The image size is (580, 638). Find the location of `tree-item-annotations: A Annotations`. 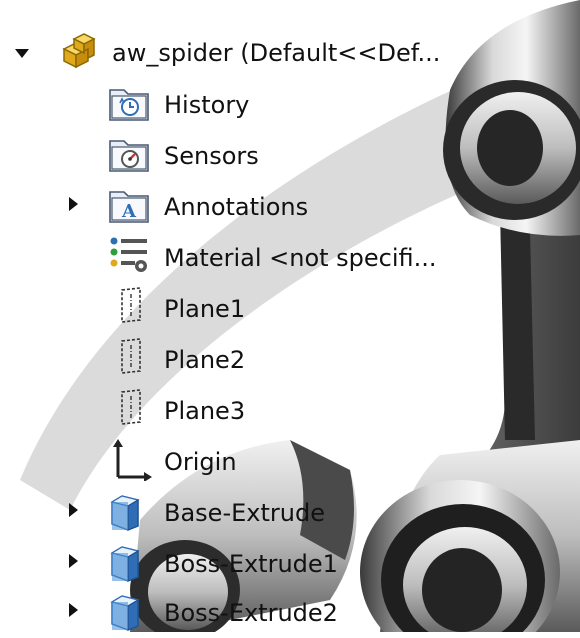

tree-item-annotations: A Annotations is located at coordinates (235, 207).